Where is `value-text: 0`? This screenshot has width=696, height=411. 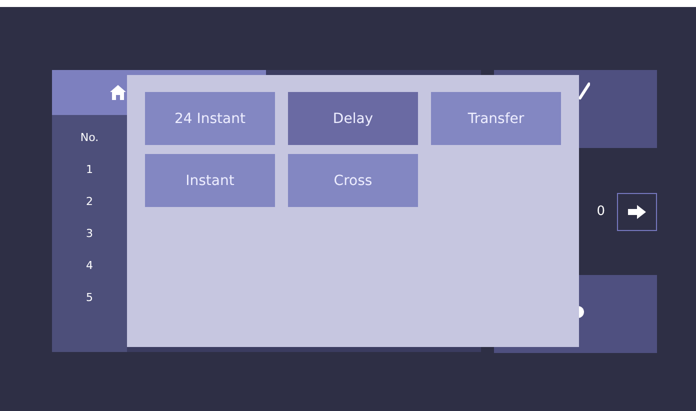 value-text: 0 is located at coordinates (600, 211).